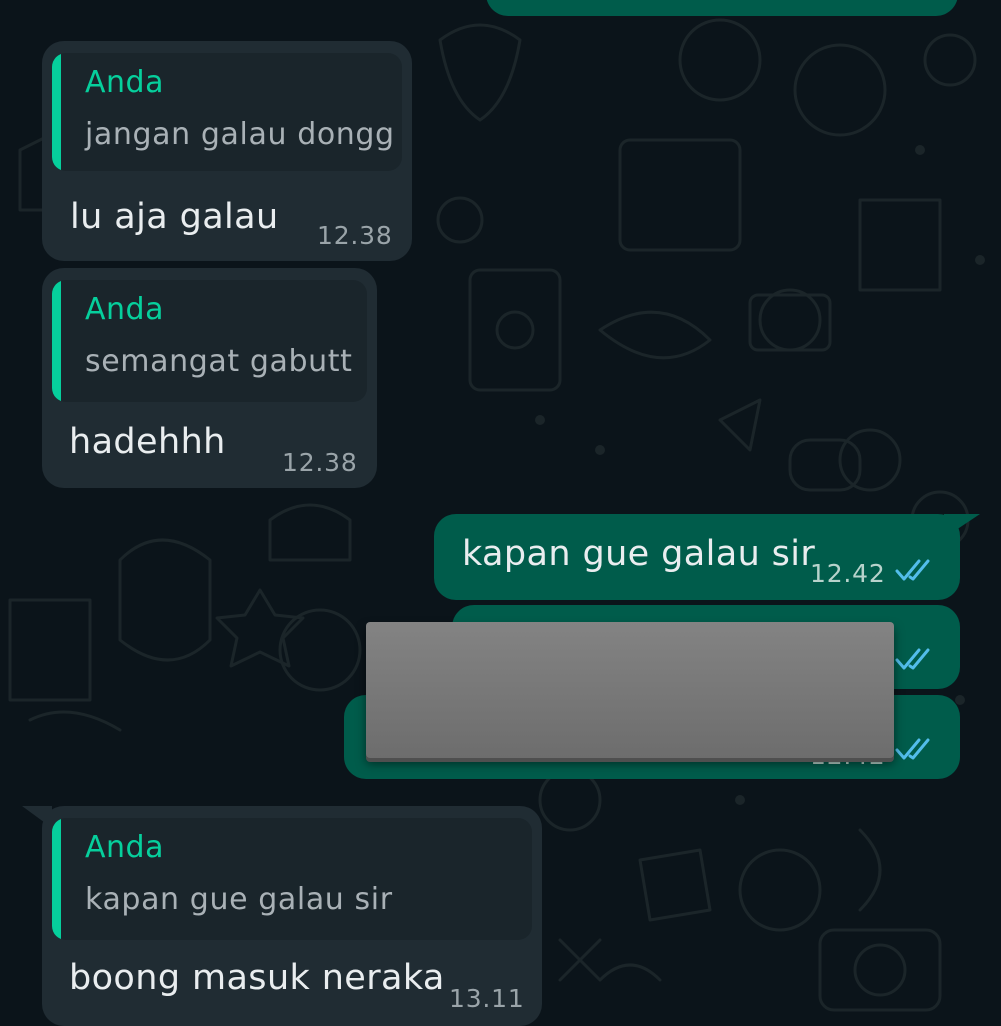 Image resolution: width=1001 pixels, height=1026 pixels. What do you see at coordinates (257, 978) in the screenshot?
I see `message-text: boong masuk neraka` at bounding box center [257, 978].